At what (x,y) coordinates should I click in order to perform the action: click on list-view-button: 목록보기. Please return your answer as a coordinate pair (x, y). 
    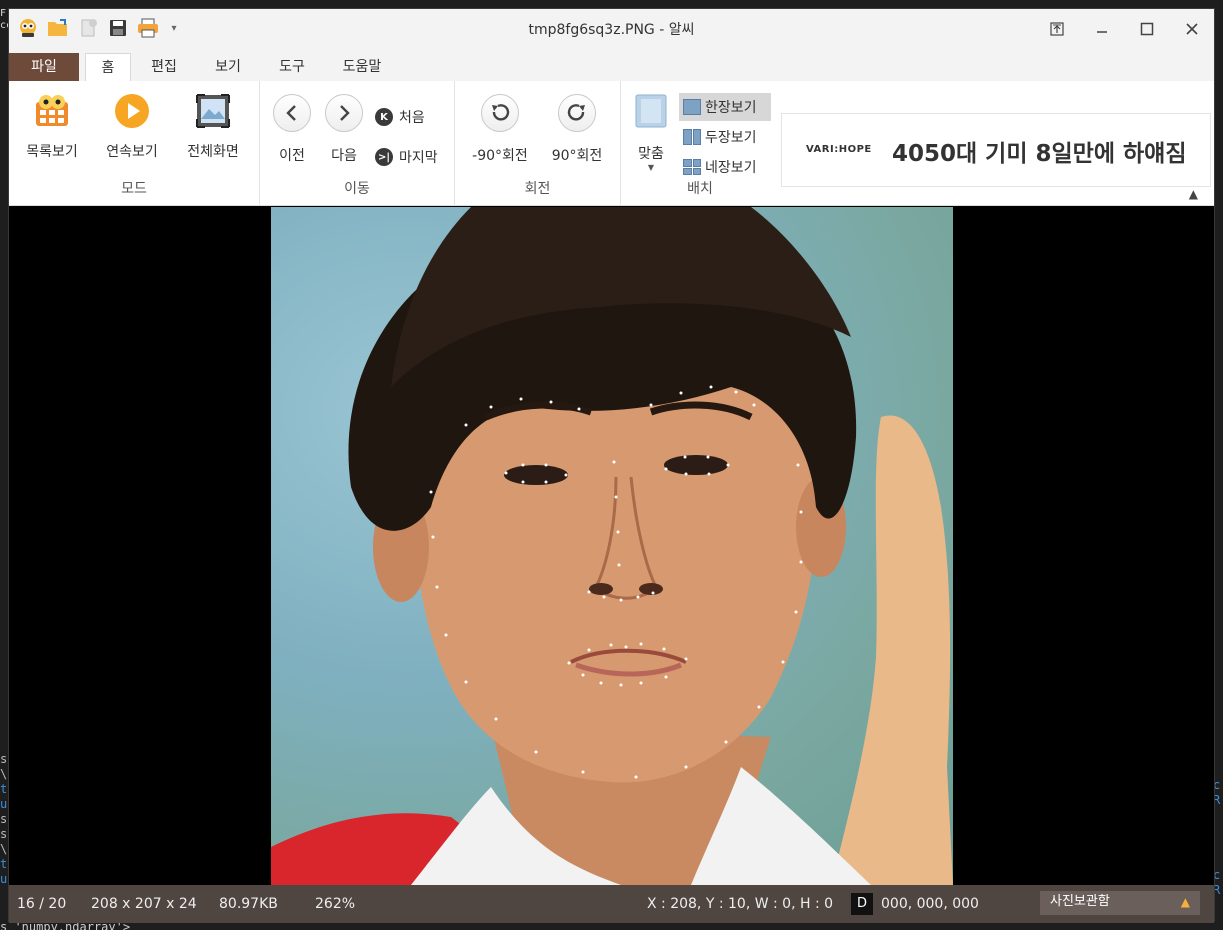
    Looking at the image, I should click on (52, 126).